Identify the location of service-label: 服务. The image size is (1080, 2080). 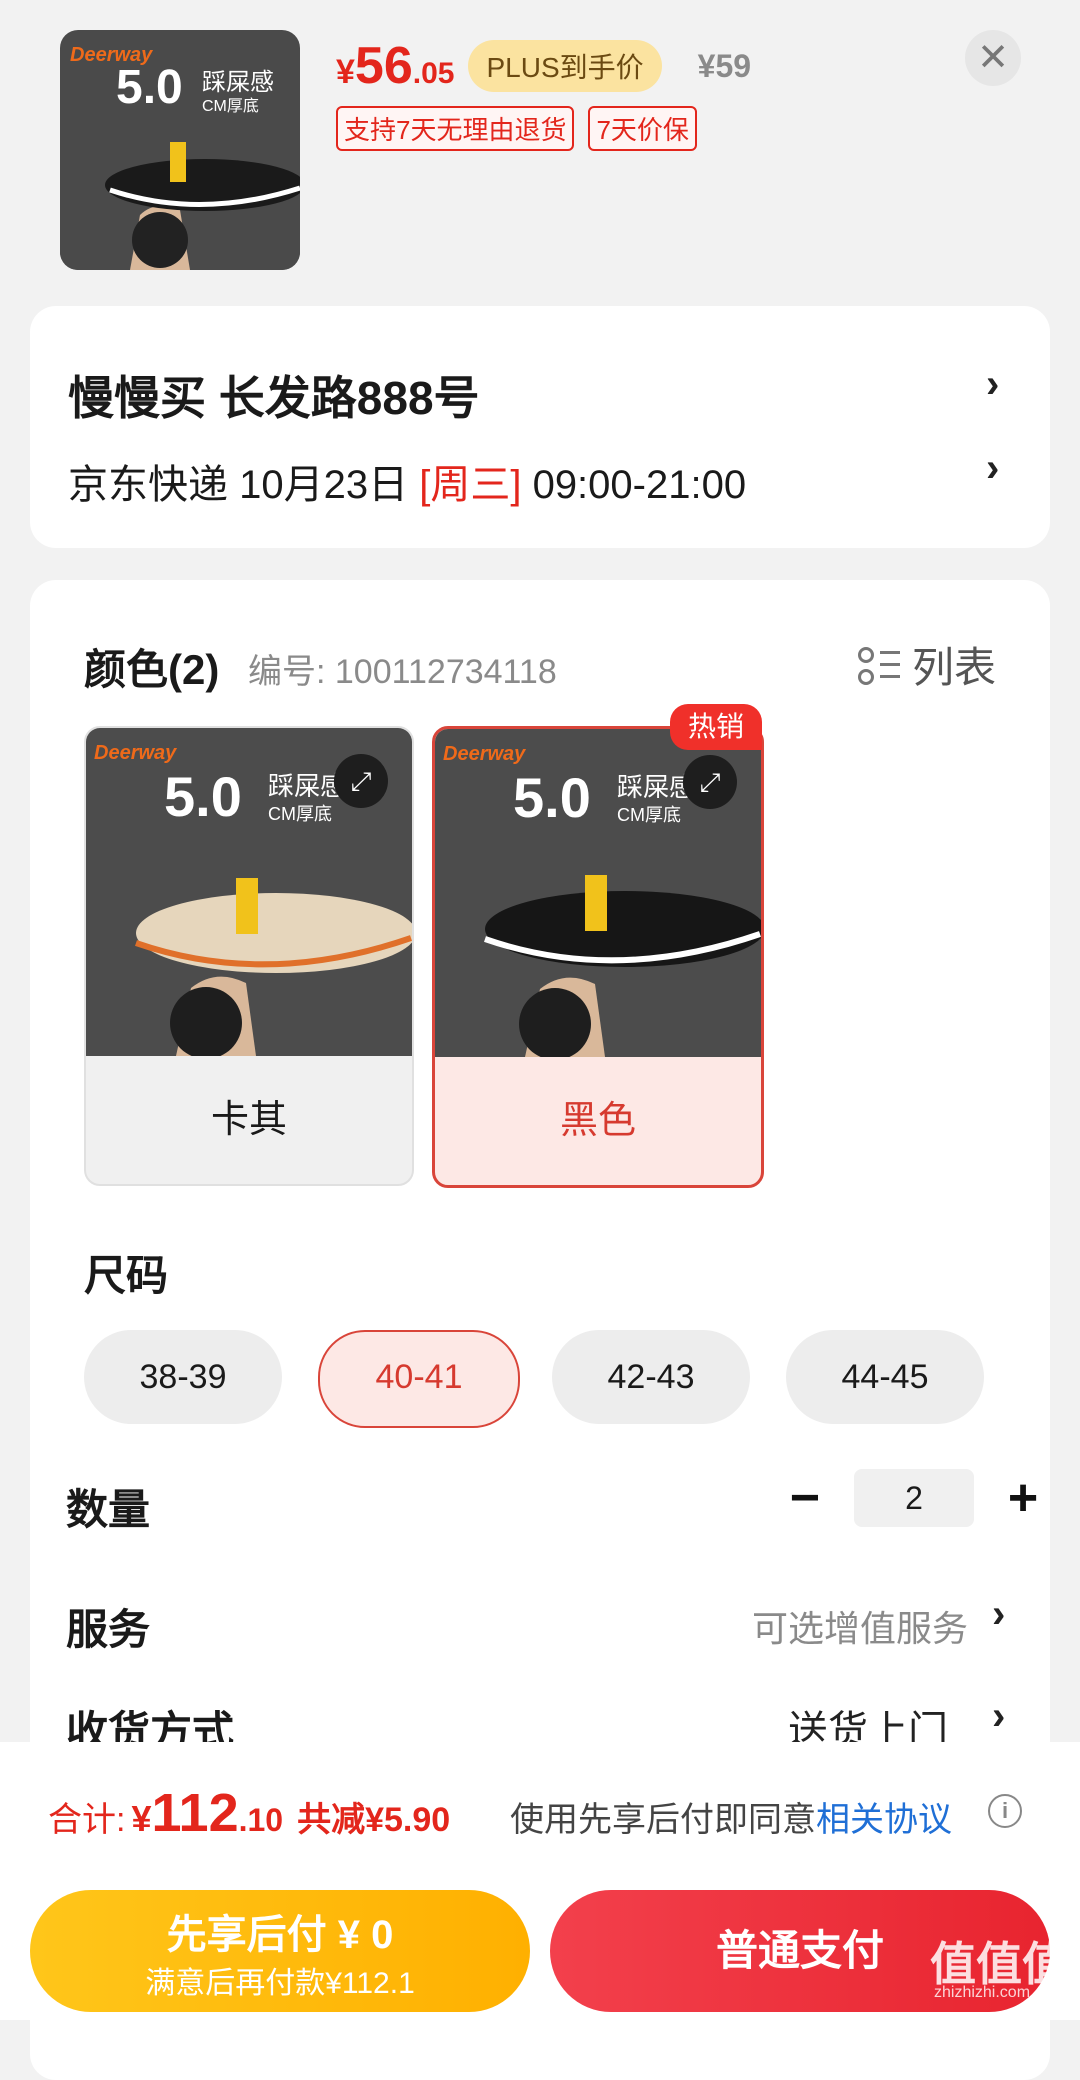
(108, 1629).